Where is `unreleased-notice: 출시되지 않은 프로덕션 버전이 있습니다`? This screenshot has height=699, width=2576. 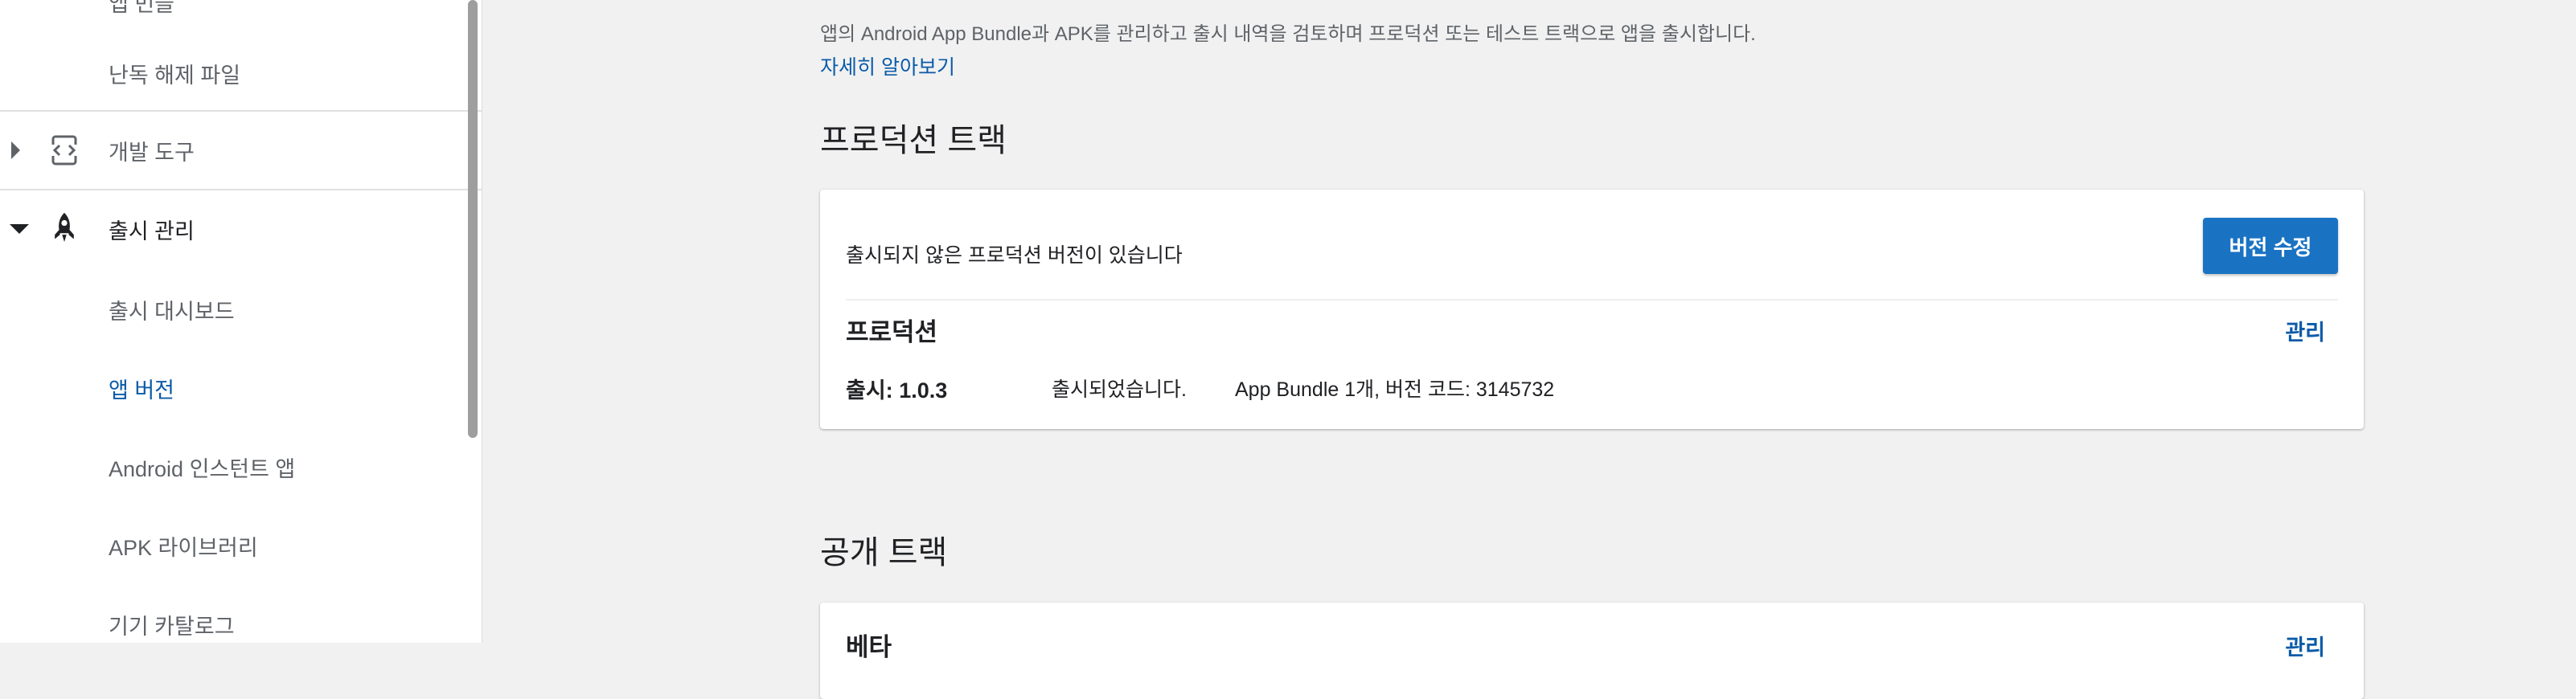 unreleased-notice: 출시되지 않은 프로덕션 버전이 있습니다 is located at coordinates (1014, 256).